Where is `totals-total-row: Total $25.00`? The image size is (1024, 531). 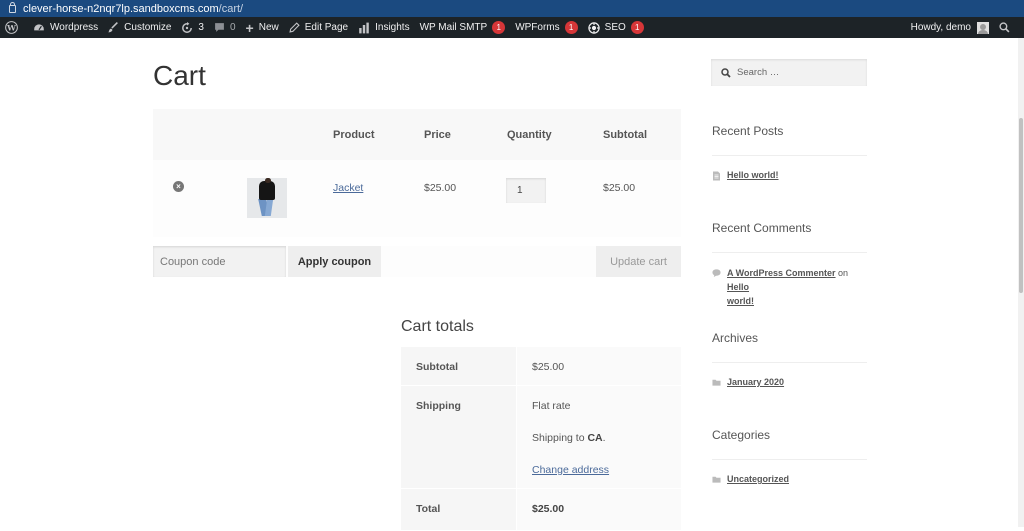 totals-total-row: Total $25.00 is located at coordinates (541, 510).